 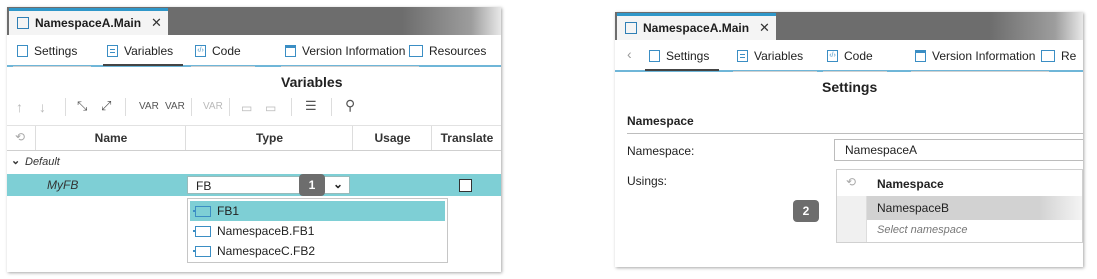 What do you see at coordinates (311, 106) in the screenshot?
I see `list-view-icon: ☰` at bounding box center [311, 106].